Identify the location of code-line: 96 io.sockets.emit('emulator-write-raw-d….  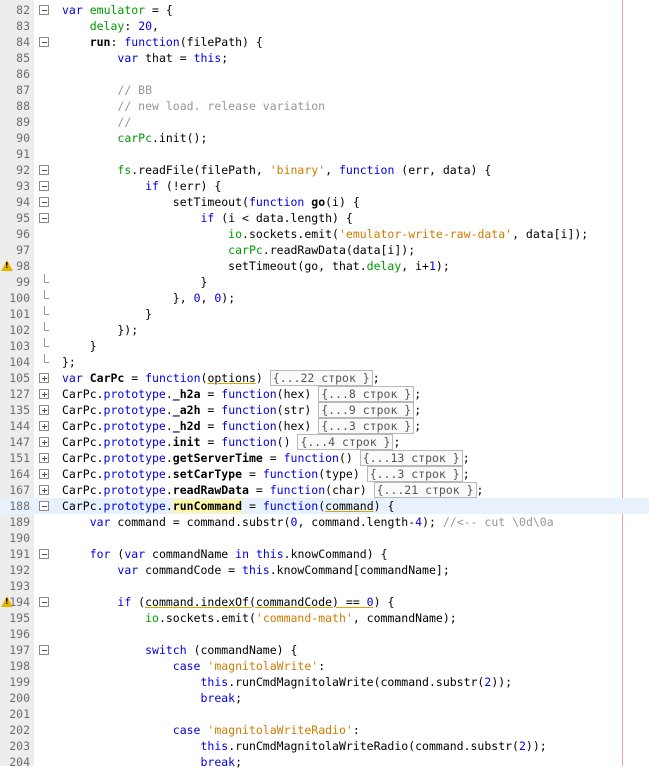
(324, 234).